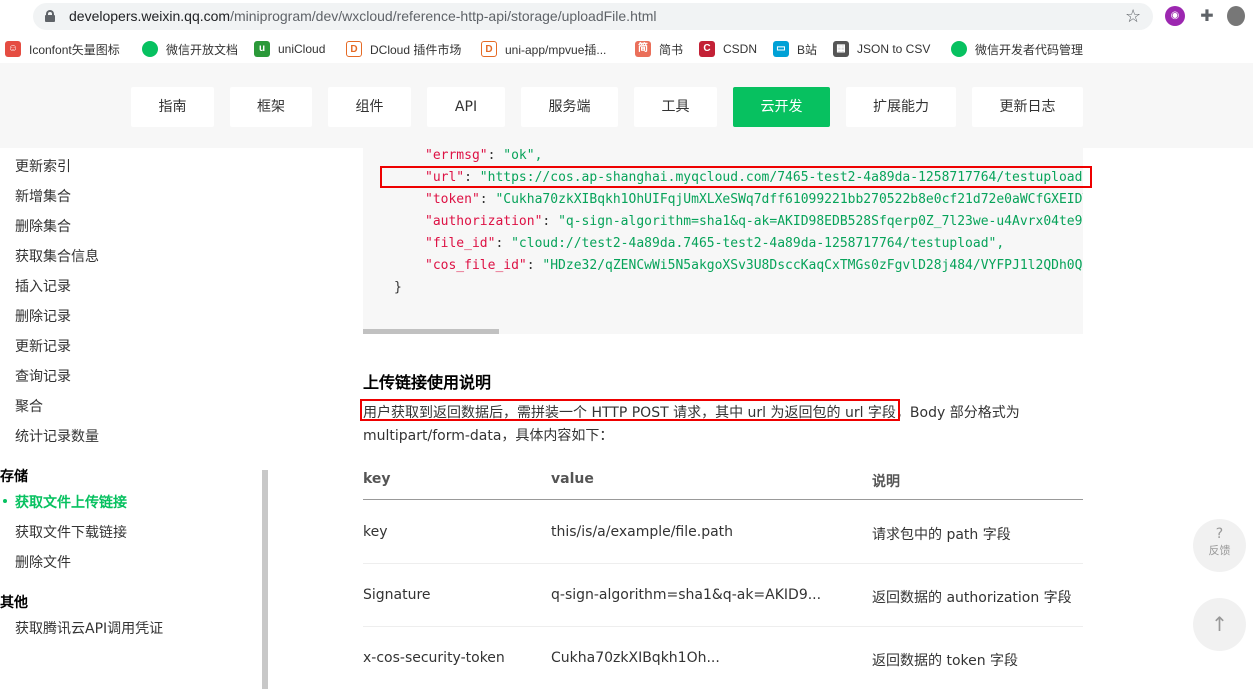 This screenshot has height=689, width=1253. Describe the element at coordinates (397, 595) in the screenshot. I see `table-cell: Signature` at that location.